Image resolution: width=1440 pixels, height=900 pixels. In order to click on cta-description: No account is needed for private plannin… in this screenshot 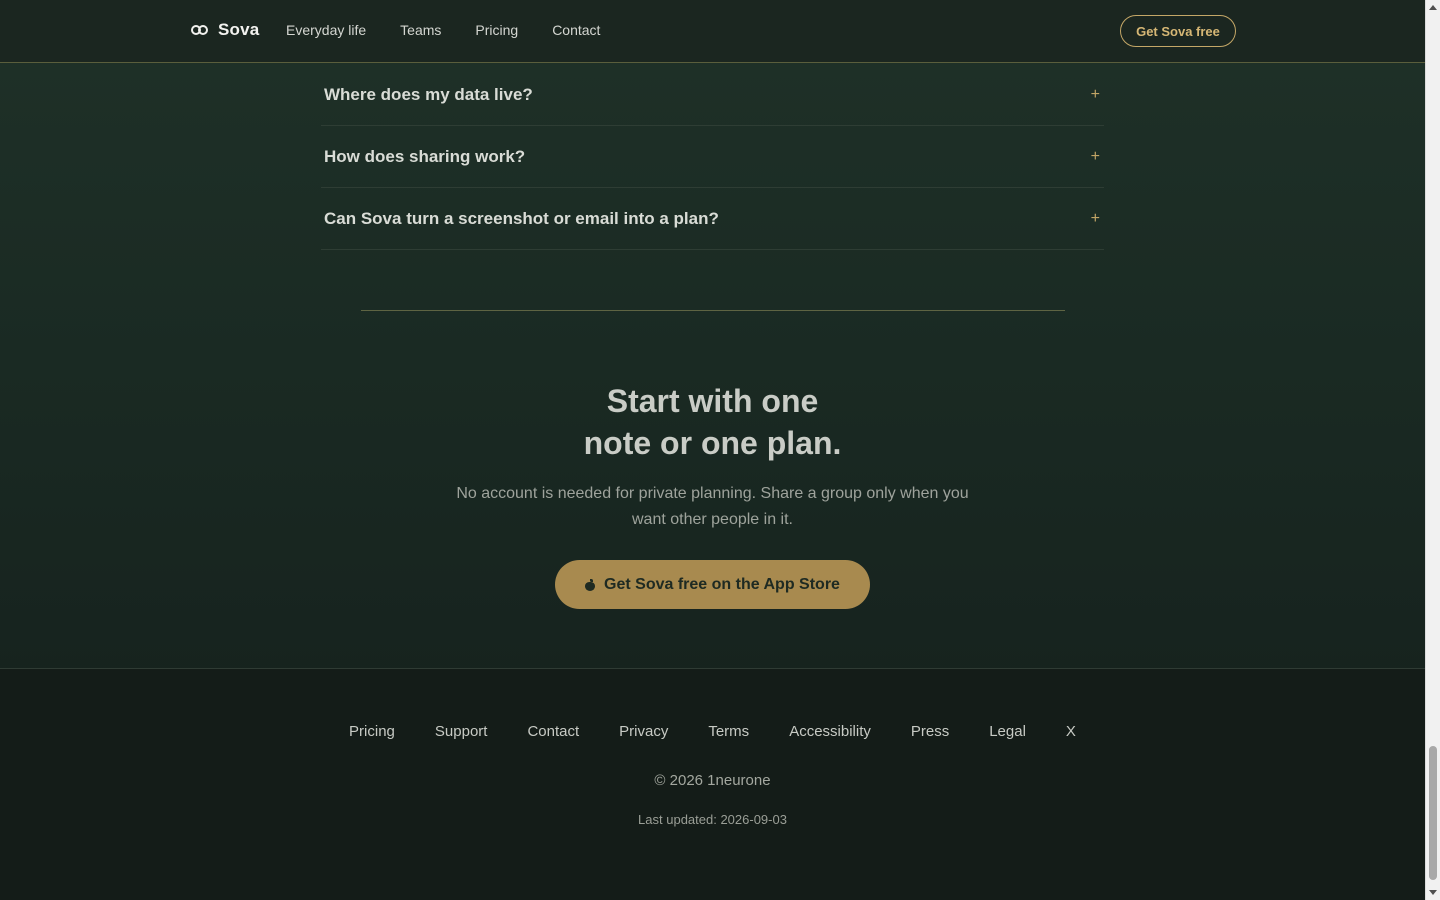, I will do `click(712, 506)`.